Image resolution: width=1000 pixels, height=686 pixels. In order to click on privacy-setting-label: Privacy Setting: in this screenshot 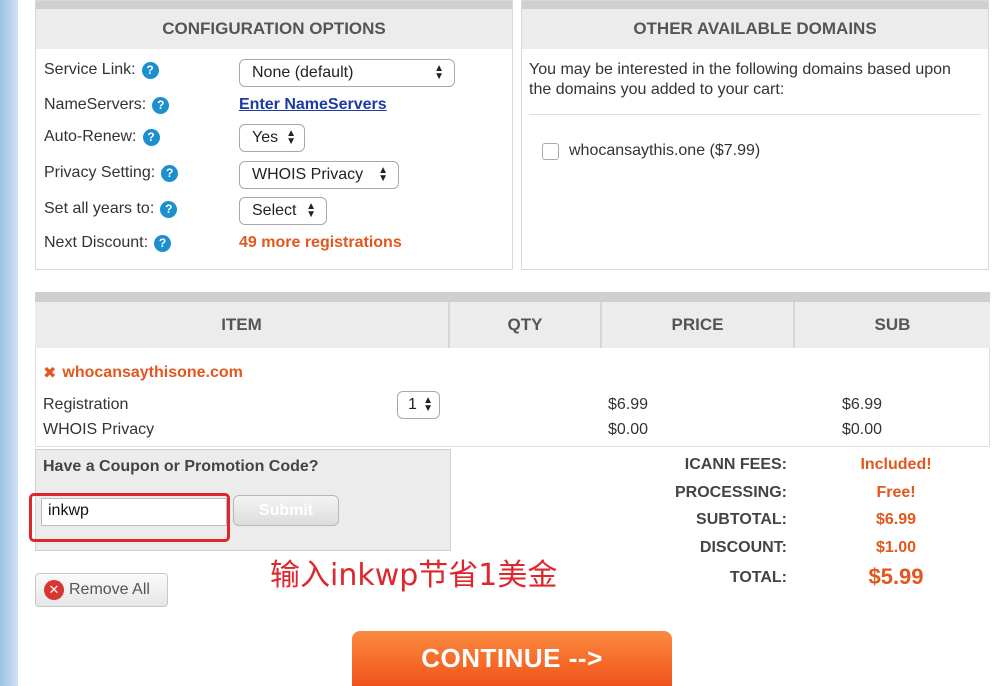, I will do `click(100, 172)`.